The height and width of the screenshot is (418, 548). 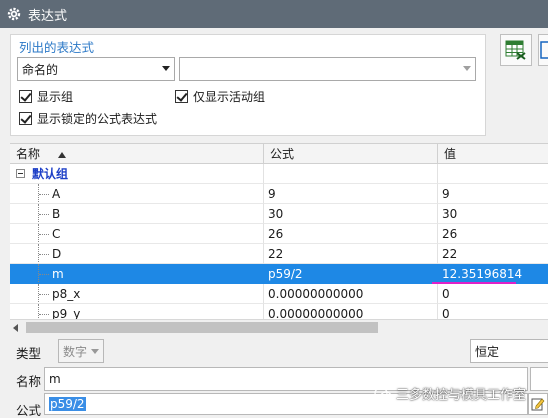 What do you see at coordinates (48, 16) in the screenshot?
I see `window-title: 表达式` at bounding box center [48, 16].